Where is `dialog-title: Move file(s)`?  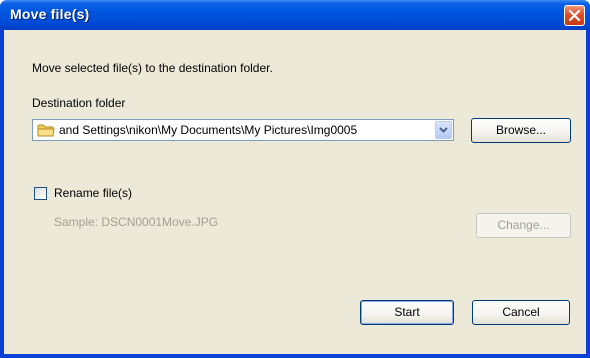 dialog-title: Move file(s) is located at coordinates (50, 14).